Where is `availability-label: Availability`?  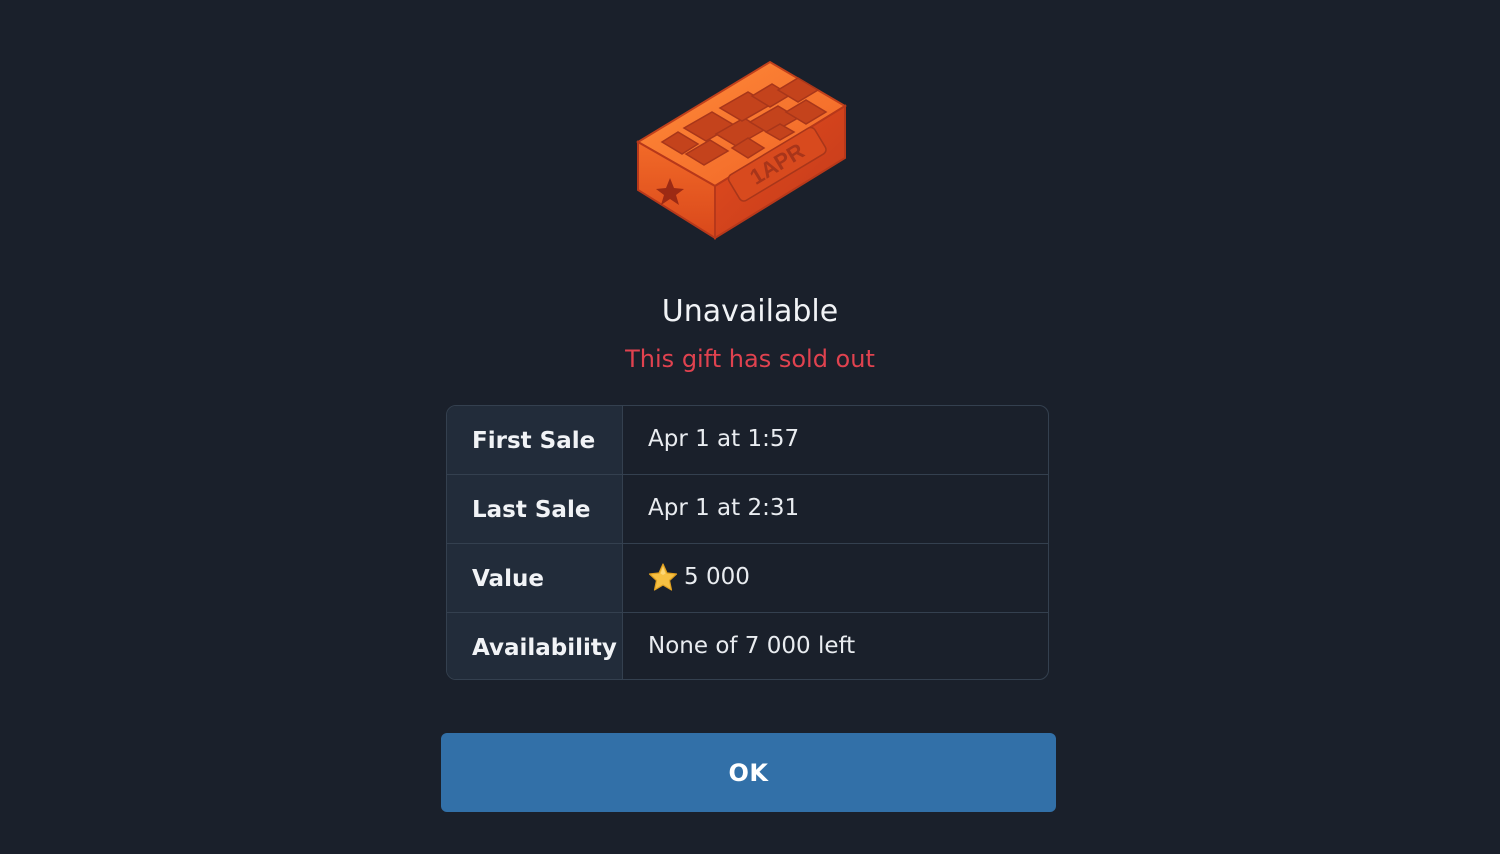
availability-label: Availability is located at coordinates (535, 646).